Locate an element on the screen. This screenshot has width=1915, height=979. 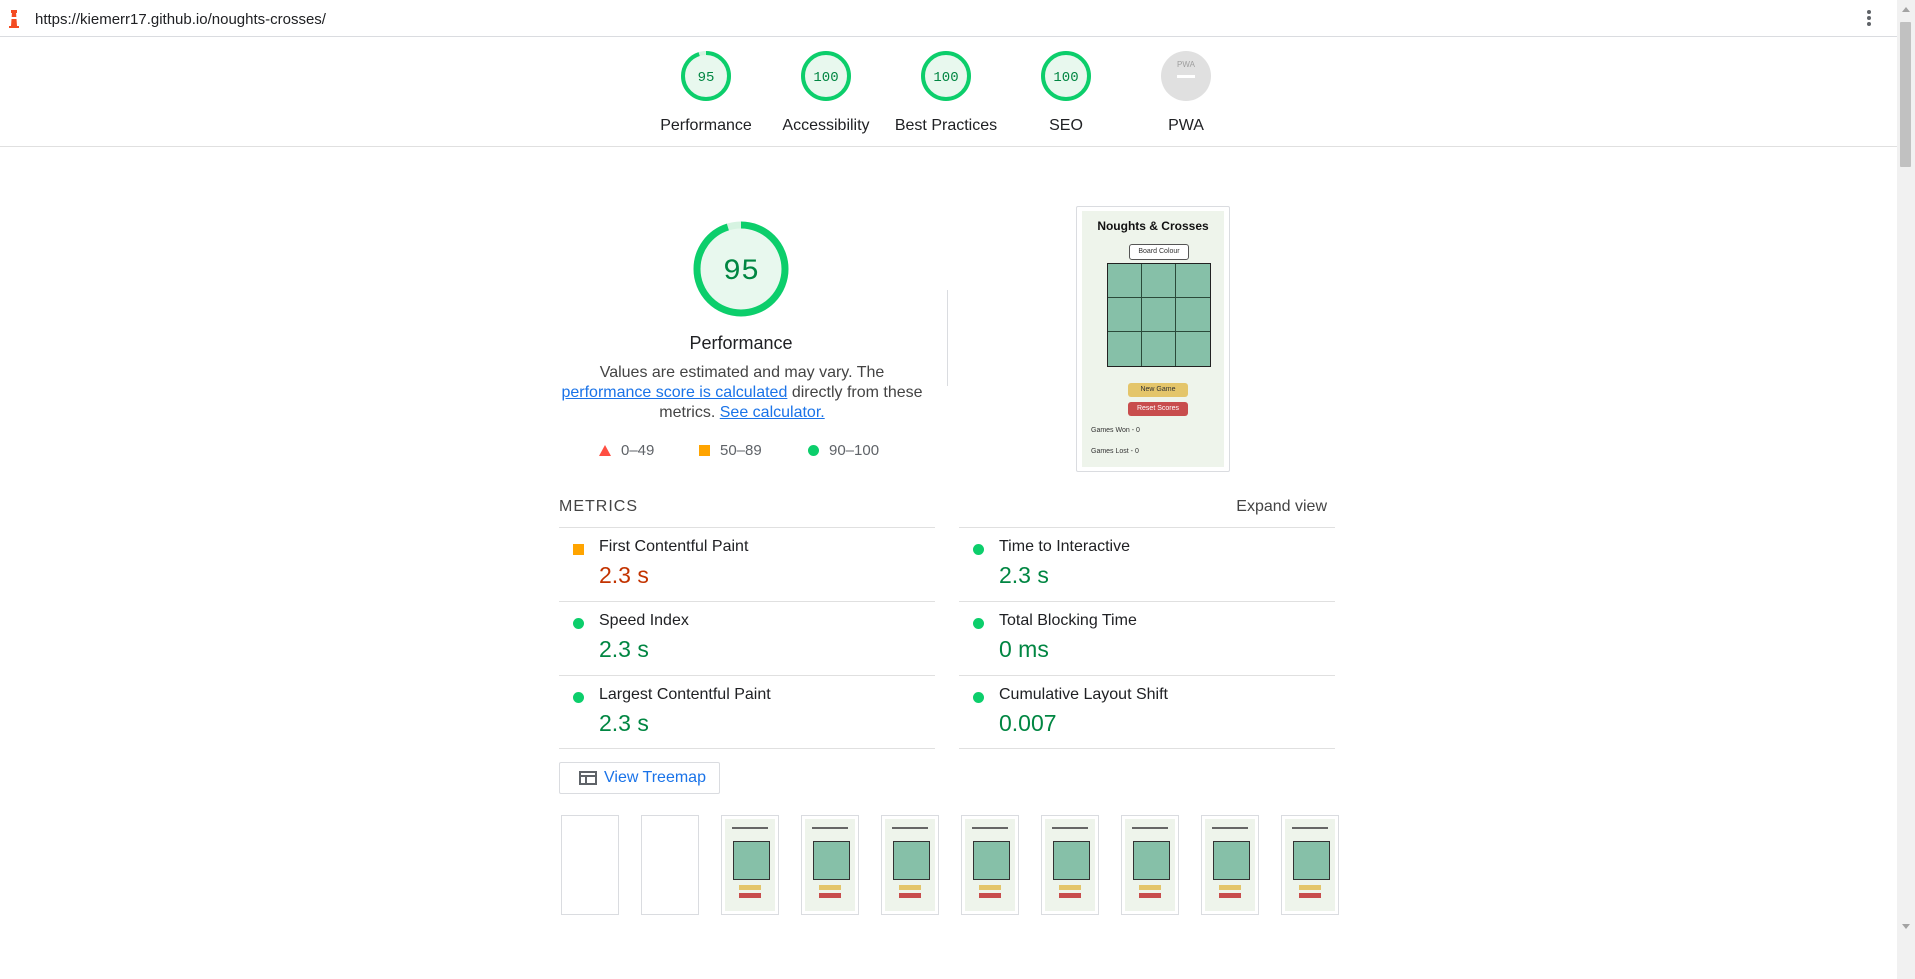
vertical-scrollbar is located at coordinates (1906, 489).